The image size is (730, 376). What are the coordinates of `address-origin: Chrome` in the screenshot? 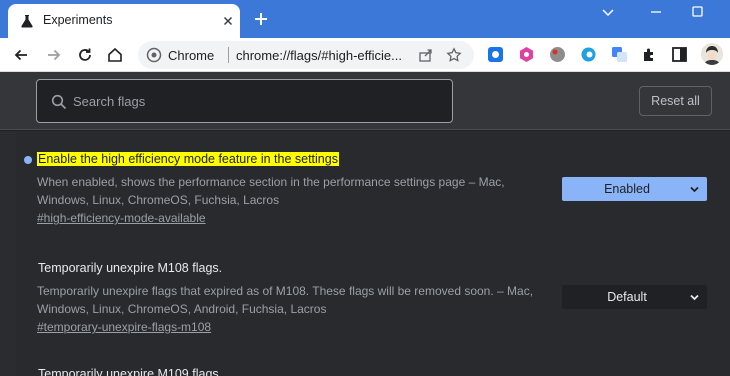 It's located at (191, 55).